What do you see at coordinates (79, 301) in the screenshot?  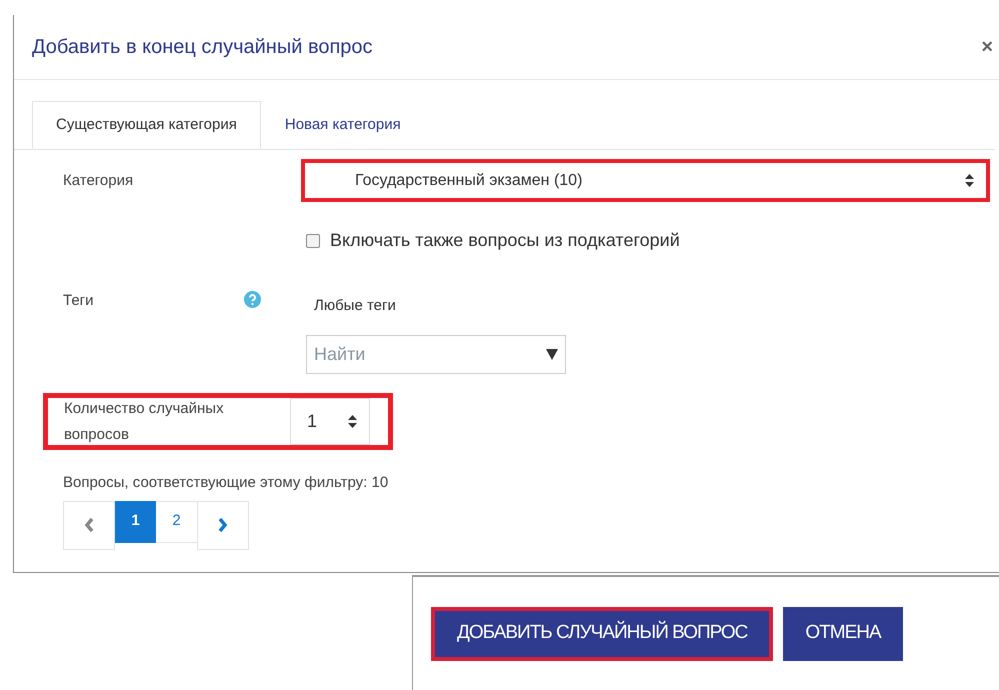 I see `field-label: Теги` at bounding box center [79, 301].